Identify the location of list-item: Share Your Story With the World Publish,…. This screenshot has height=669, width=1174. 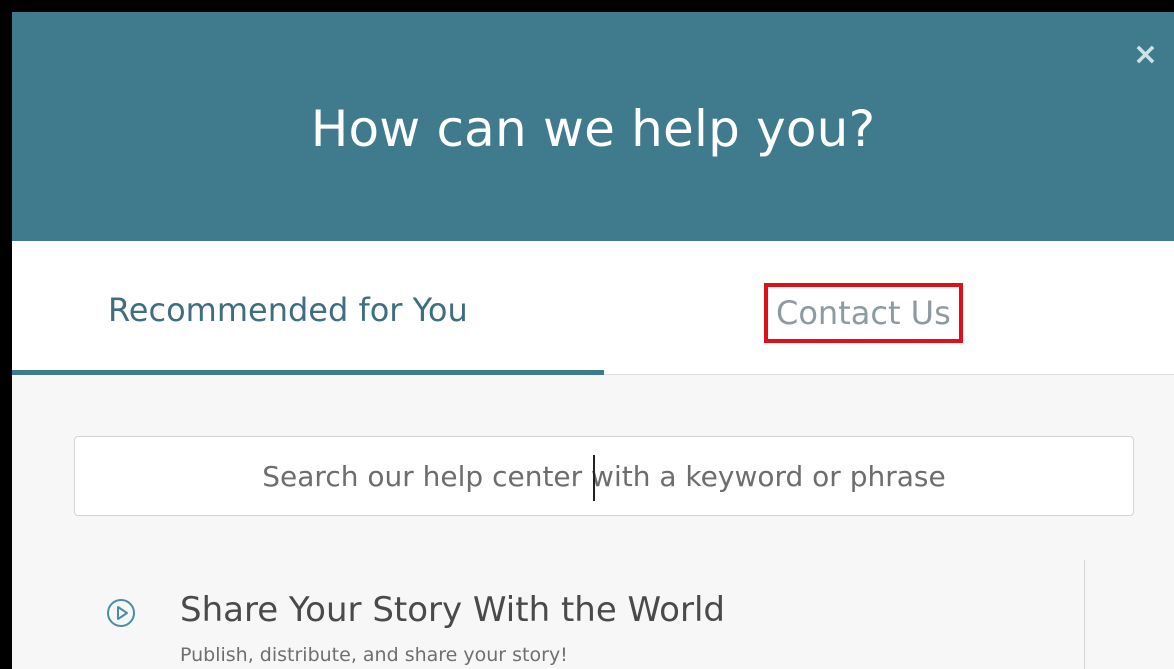
(576, 629).